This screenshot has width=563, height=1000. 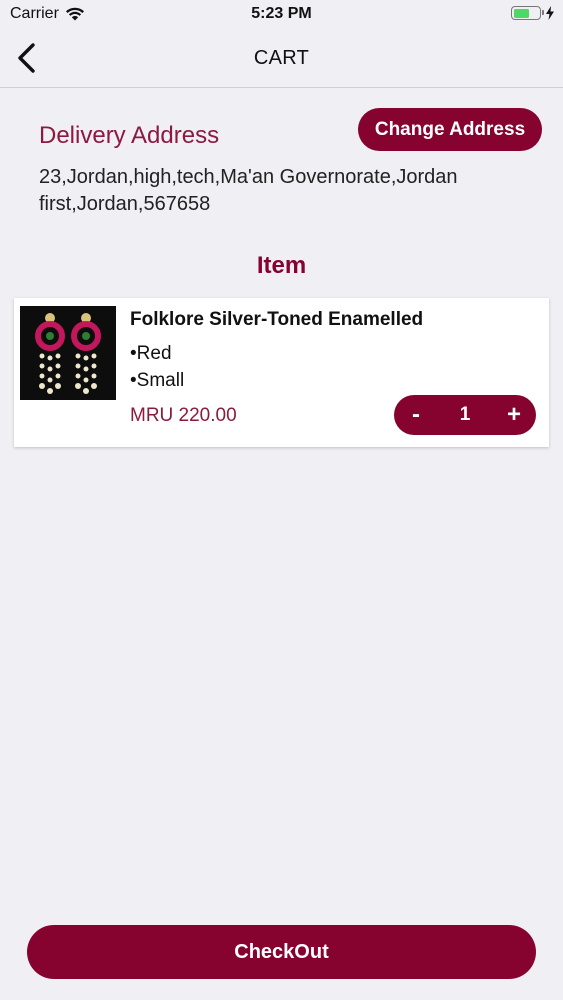 I want to click on delivery-address-label: Delivery Address, so click(x=129, y=135).